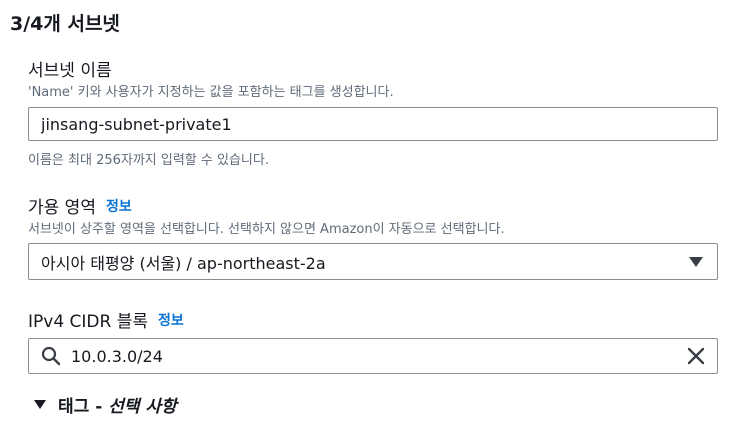 The width and height of the screenshot is (737, 425). I want to click on tags-label: 태그 - 선택 사항, so click(117, 404).